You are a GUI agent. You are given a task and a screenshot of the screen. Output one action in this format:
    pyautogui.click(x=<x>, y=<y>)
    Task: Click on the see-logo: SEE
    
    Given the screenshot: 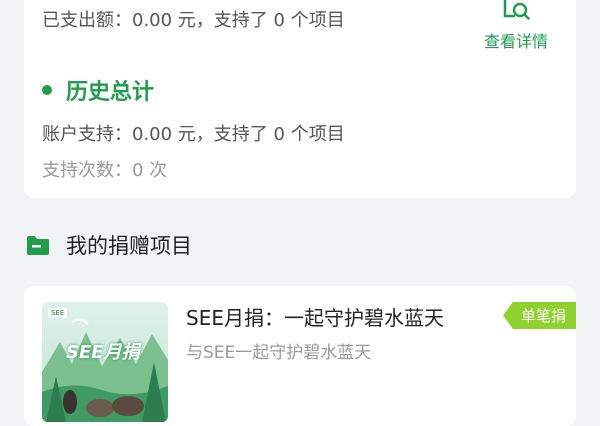 What is the action you would take?
    pyautogui.click(x=58, y=313)
    